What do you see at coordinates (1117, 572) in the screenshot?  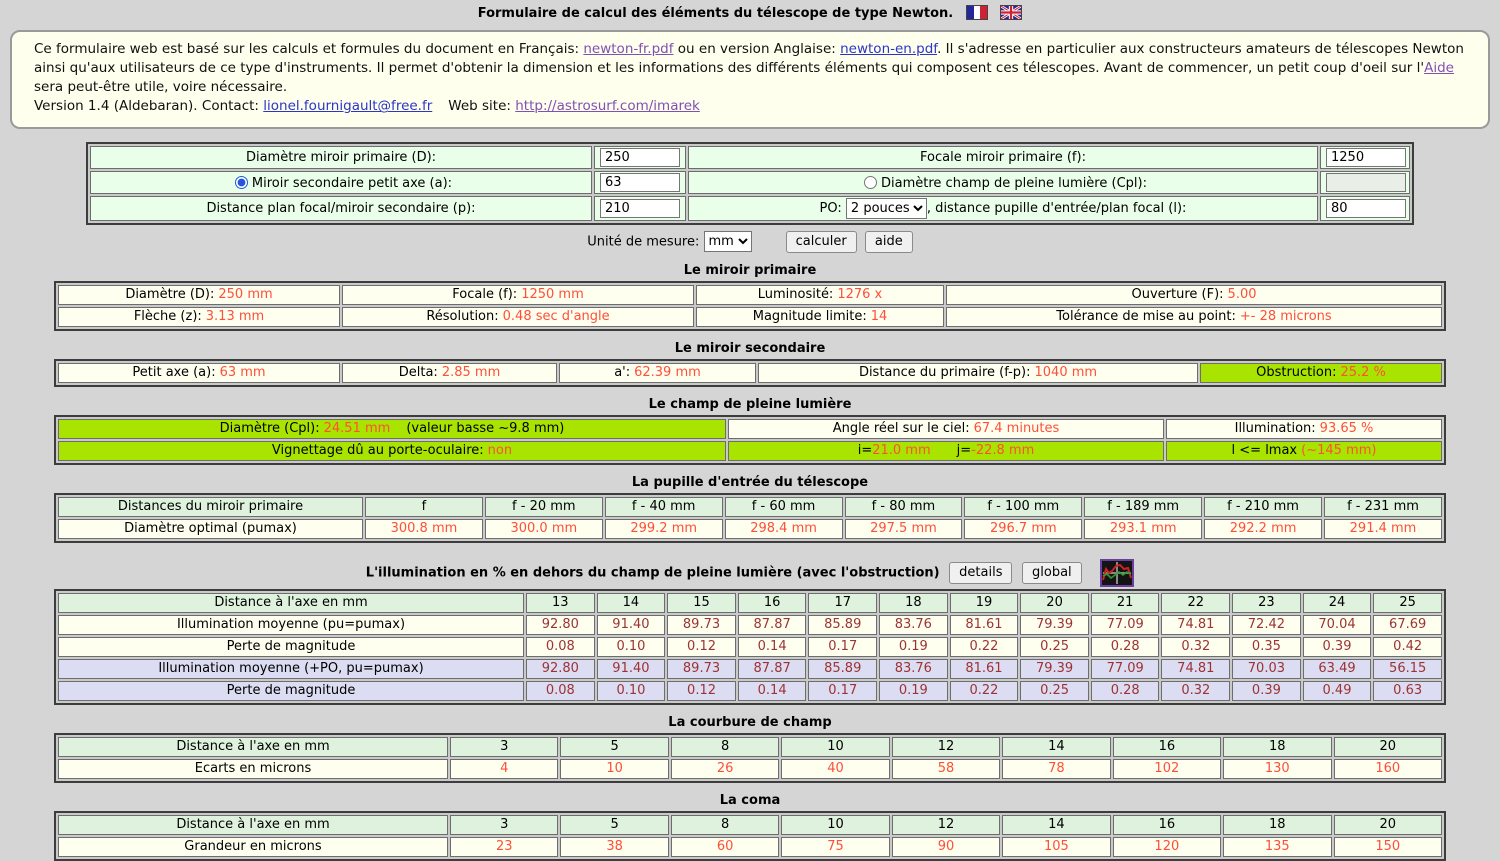 I see `illumination-graph-icon` at bounding box center [1117, 572].